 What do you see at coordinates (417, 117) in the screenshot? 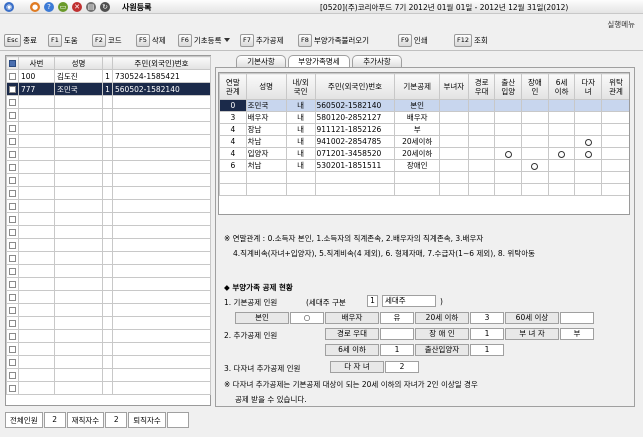
I see `dependent-basic-deduction: 배우자` at bounding box center [417, 117].